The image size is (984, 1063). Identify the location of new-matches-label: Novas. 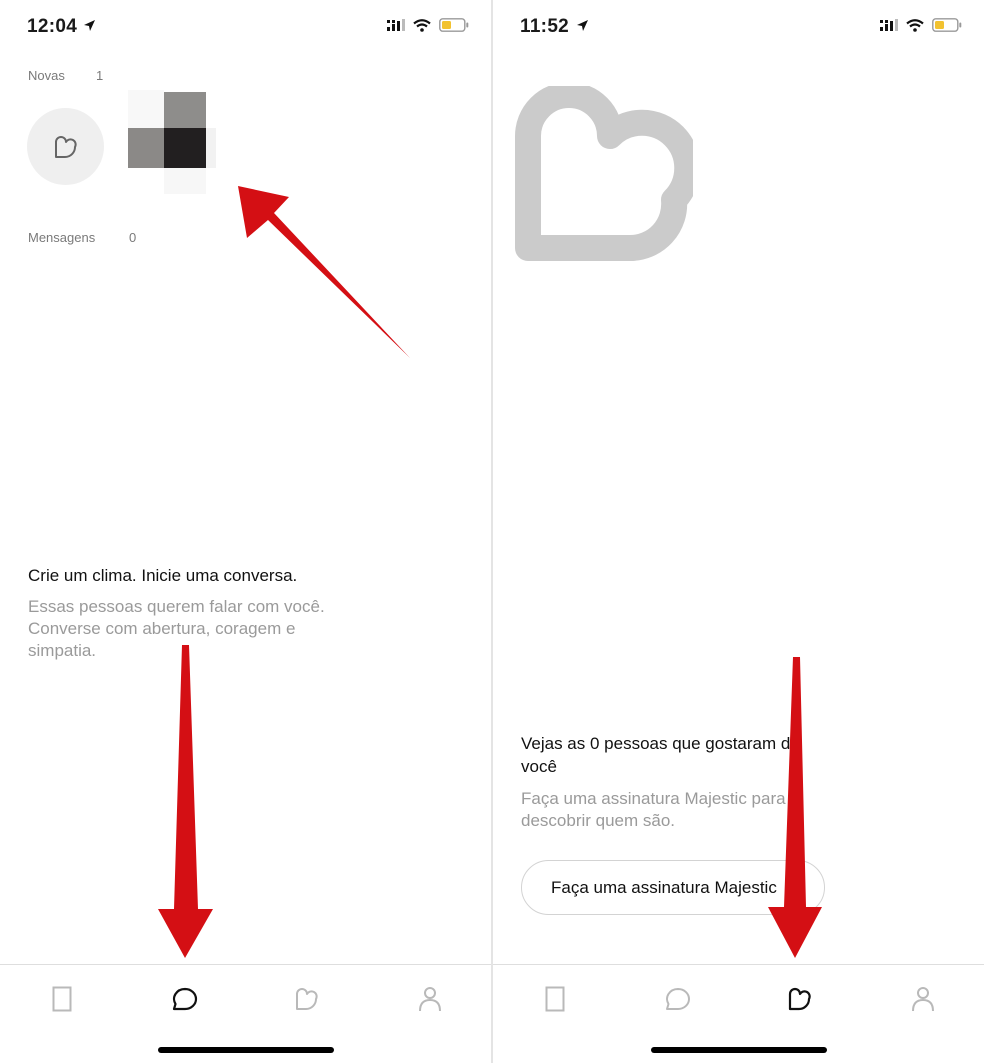
(46, 75).